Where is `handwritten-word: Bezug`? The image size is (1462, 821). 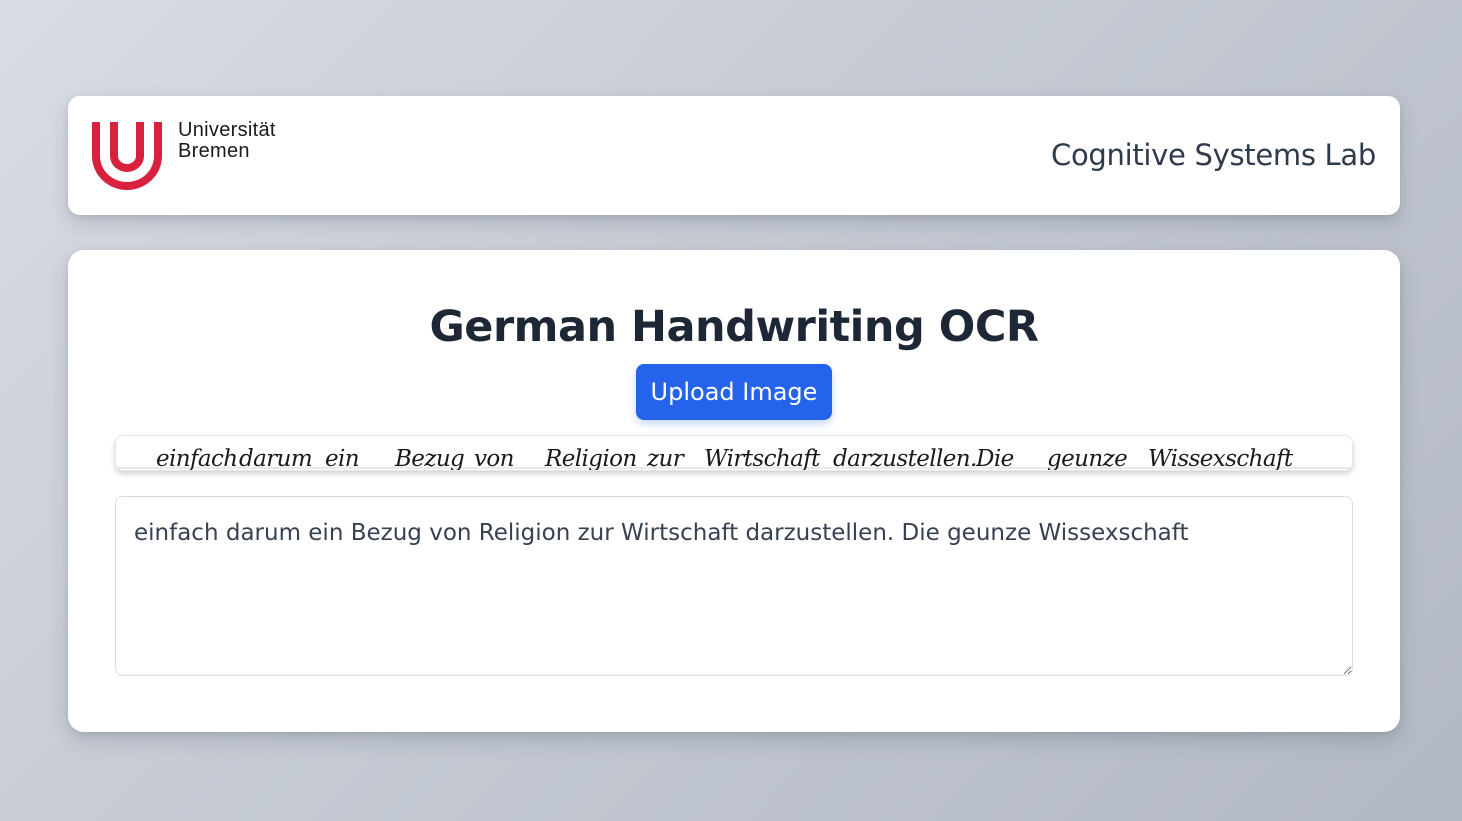 handwritten-word: Bezug is located at coordinates (429, 458).